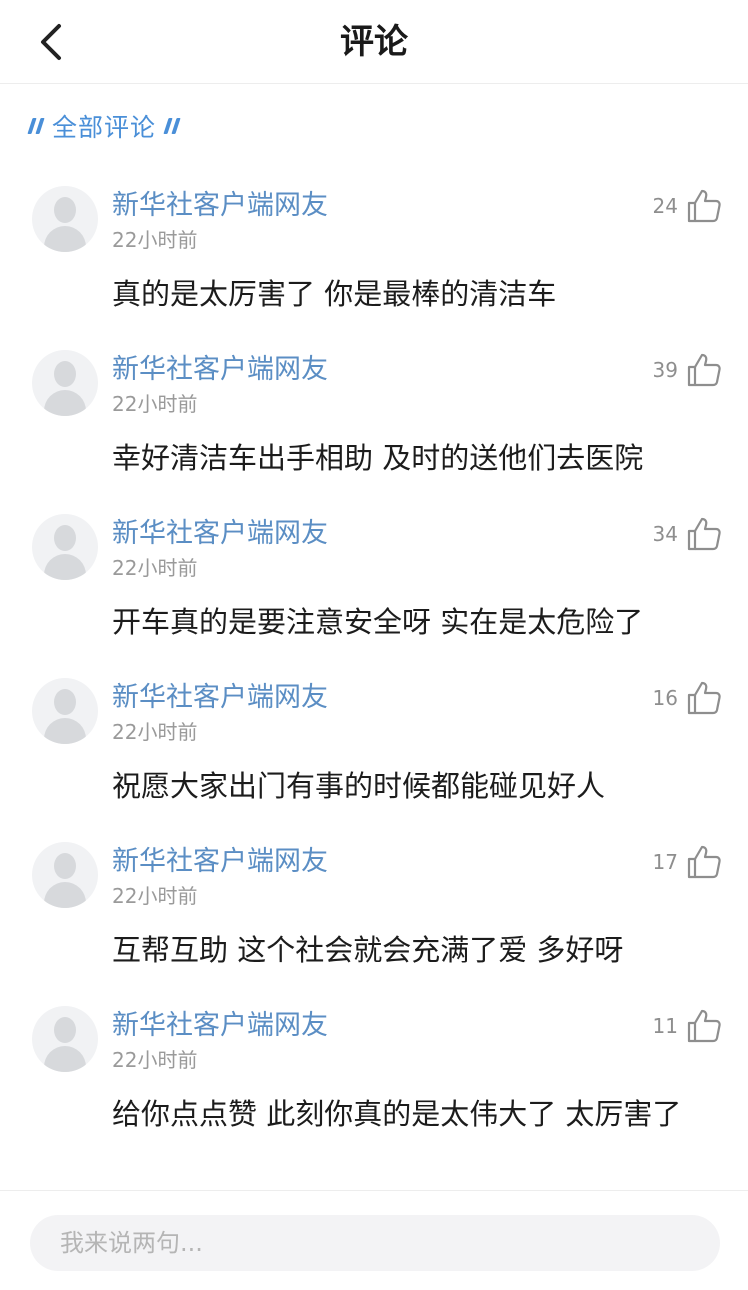 This screenshot has width=748, height=1290. Describe the element at coordinates (665, 370) in the screenshot. I see `like-count: 39` at that location.